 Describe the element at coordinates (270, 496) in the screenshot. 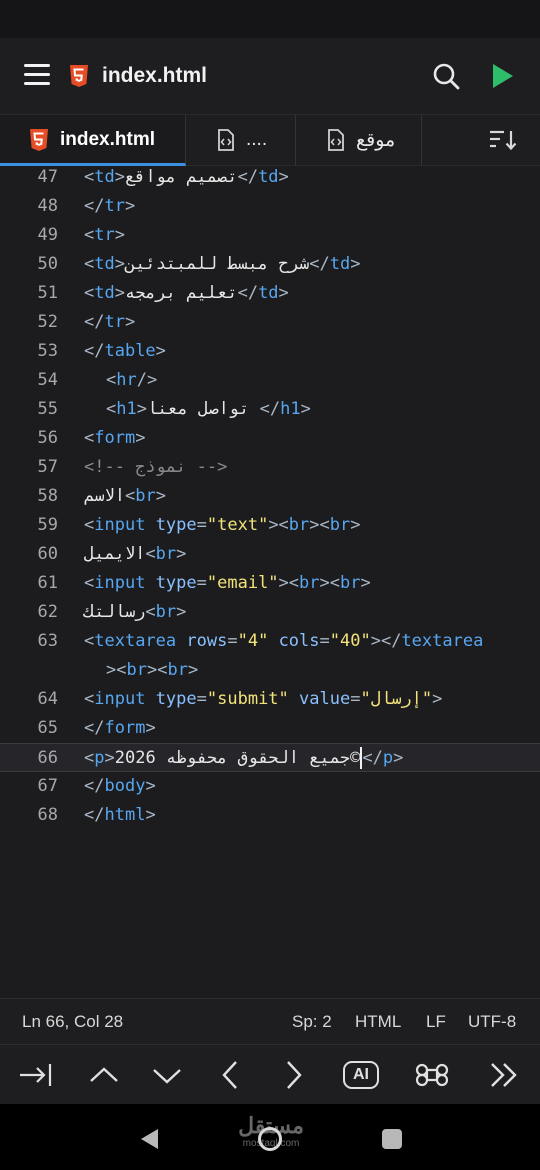

I see `code-line: 58 الاسم<br>` at that location.